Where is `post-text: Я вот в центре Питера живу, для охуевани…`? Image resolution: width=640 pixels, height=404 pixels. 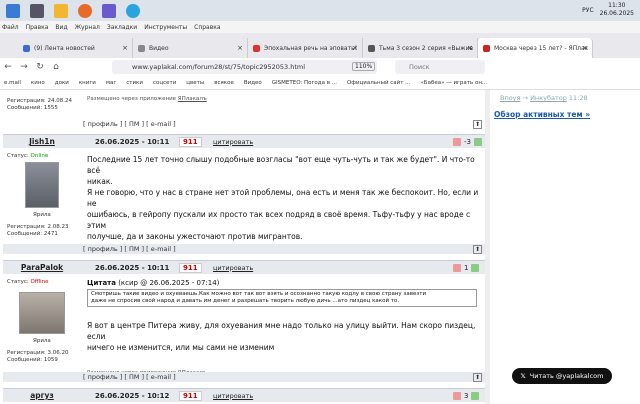 post-text: Я вот в центре Питера живу, для охуевани… is located at coordinates (281, 336).